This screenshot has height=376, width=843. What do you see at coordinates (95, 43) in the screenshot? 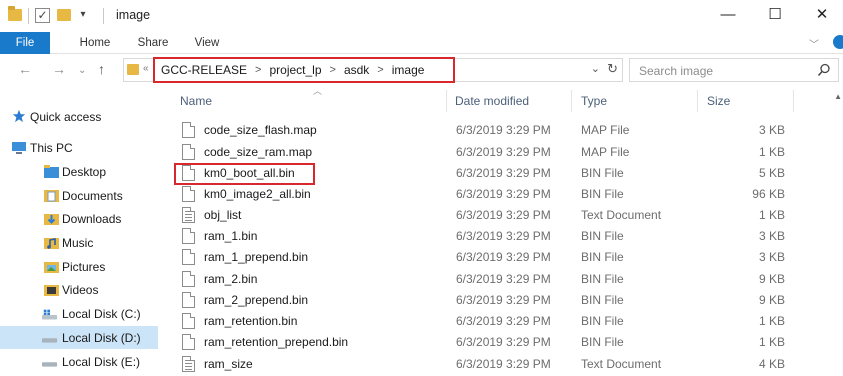
I see `tab-home: Home` at bounding box center [95, 43].